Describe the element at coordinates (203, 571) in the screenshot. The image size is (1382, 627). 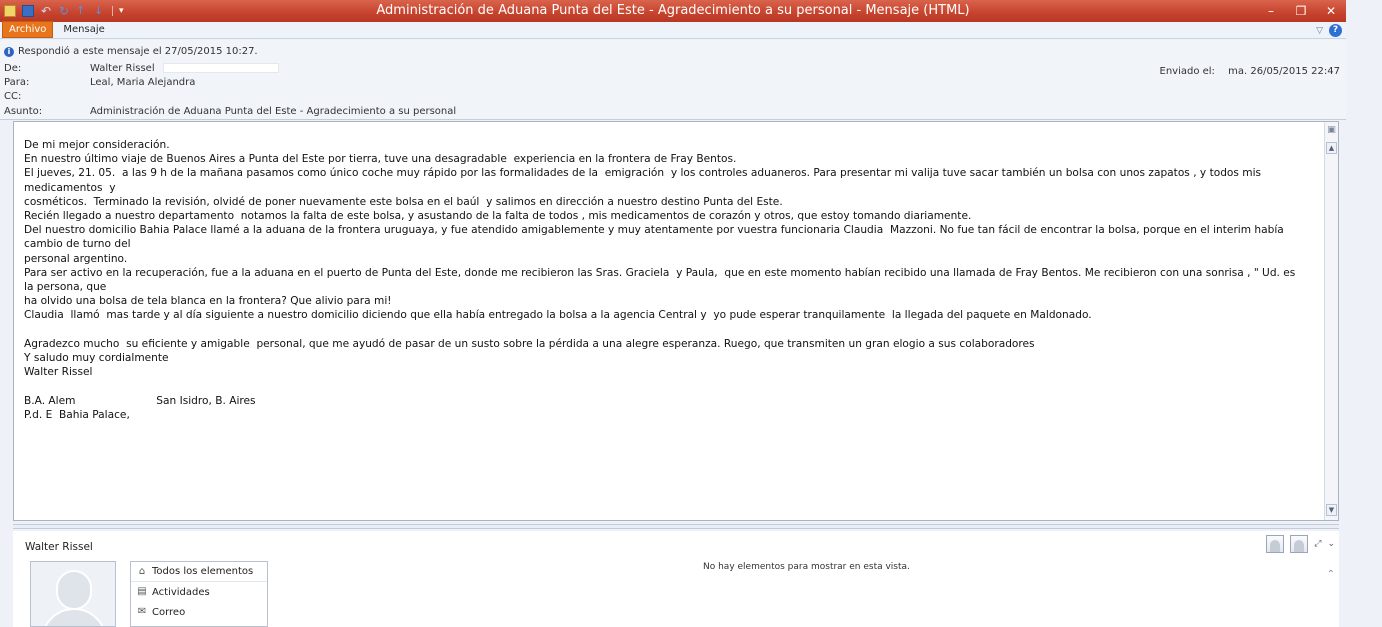
I see `list-item-label: Todos los elementos` at that location.